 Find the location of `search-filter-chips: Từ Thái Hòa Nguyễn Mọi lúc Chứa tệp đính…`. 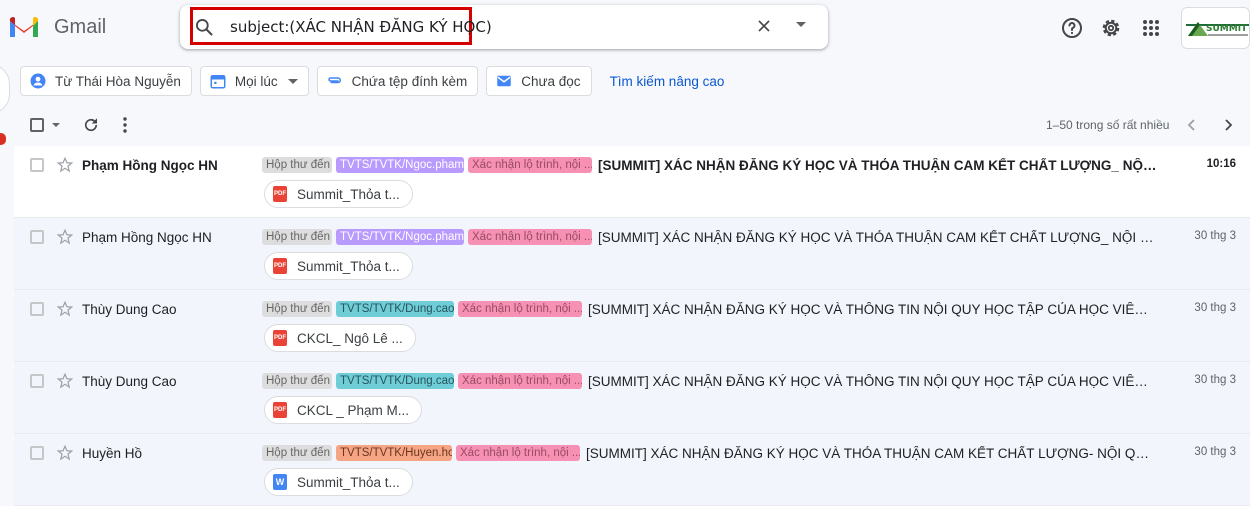

search-filter-chips: Từ Thái Hòa Nguyễn Mọi lúc Chứa tệp đính… is located at coordinates (372, 81).